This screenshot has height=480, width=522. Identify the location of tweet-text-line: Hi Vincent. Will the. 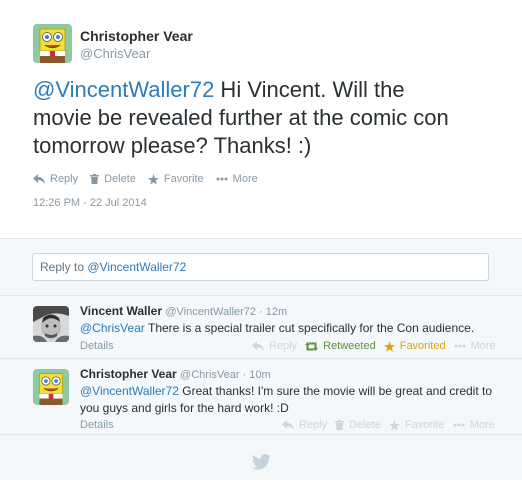
(309, 89).